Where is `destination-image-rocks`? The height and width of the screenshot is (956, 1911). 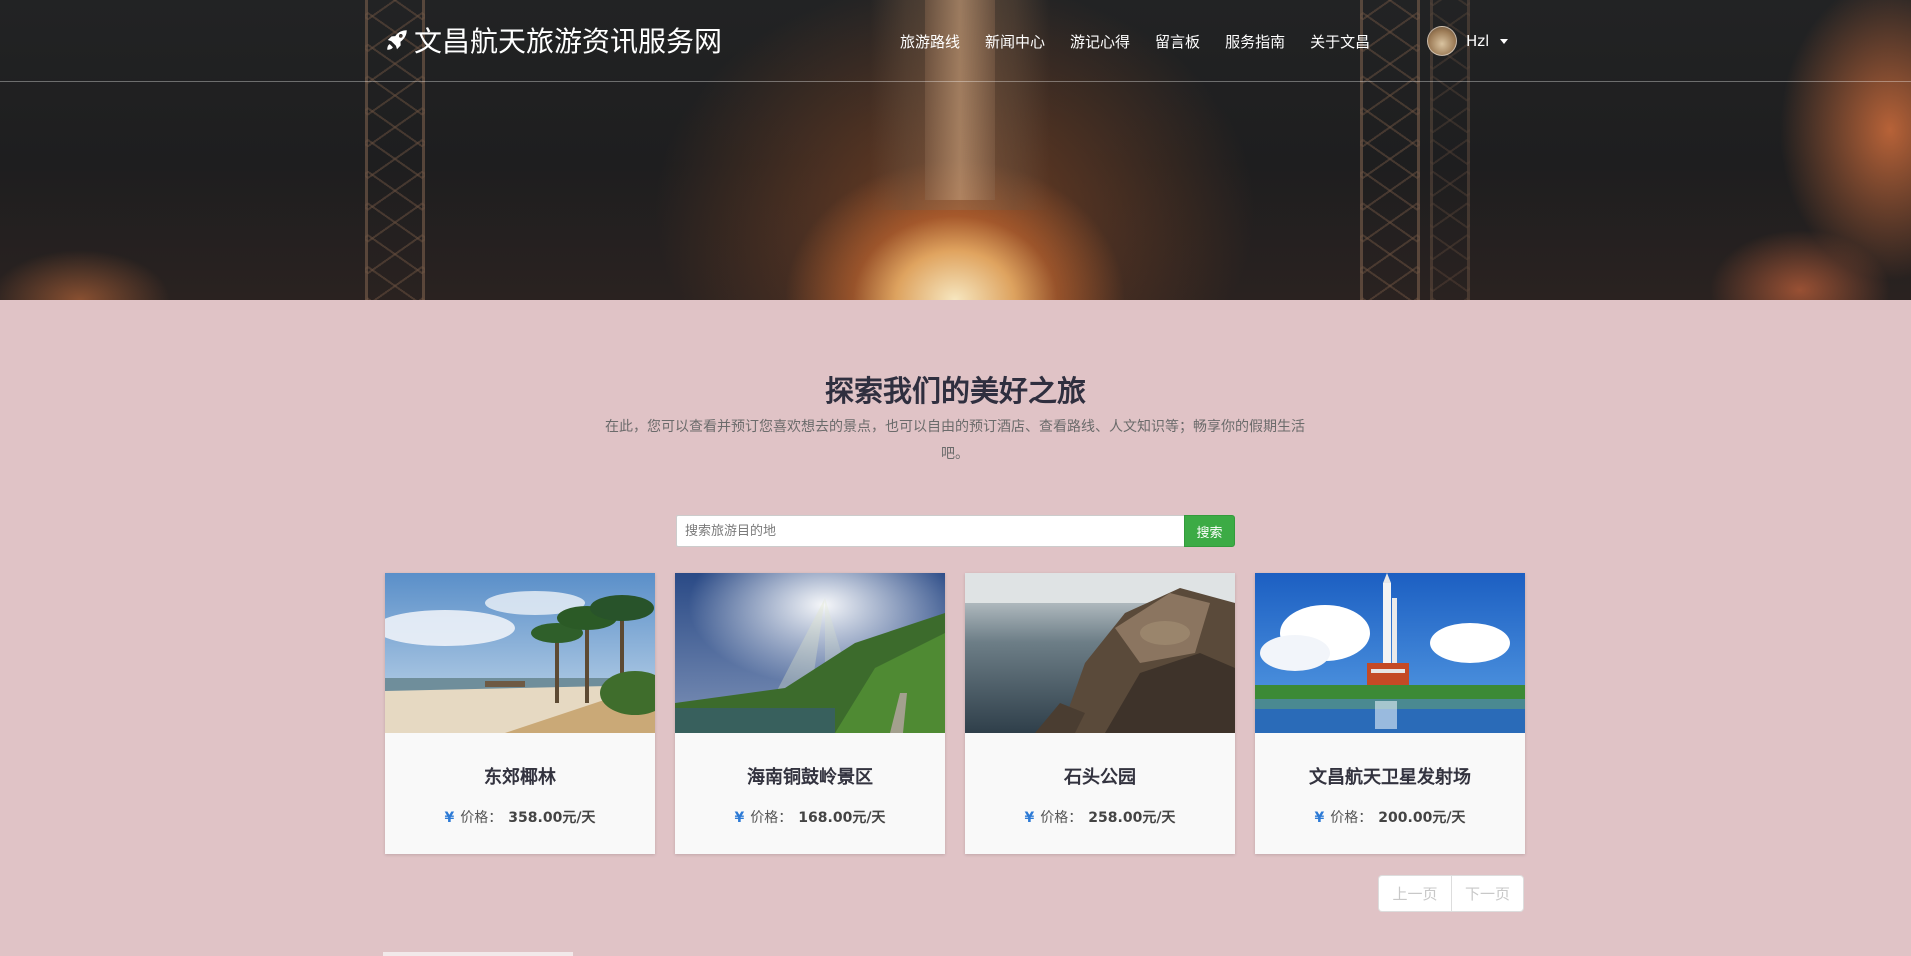
destination-image-rocks is located at coordinates (1100, 653).